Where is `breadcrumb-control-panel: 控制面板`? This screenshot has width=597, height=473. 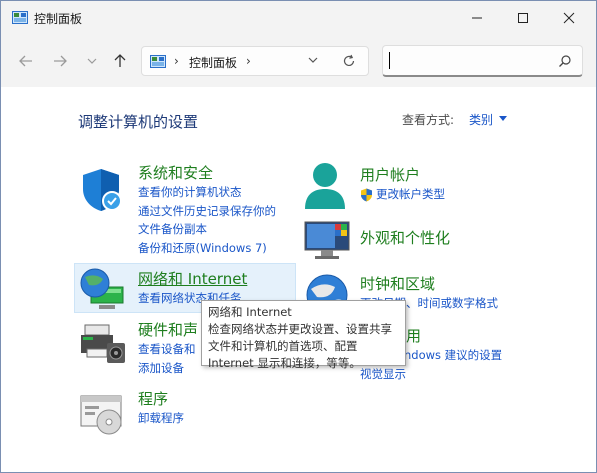 breadcrumb-control-panel: 控制面板 is located at coordinates (213, 62).